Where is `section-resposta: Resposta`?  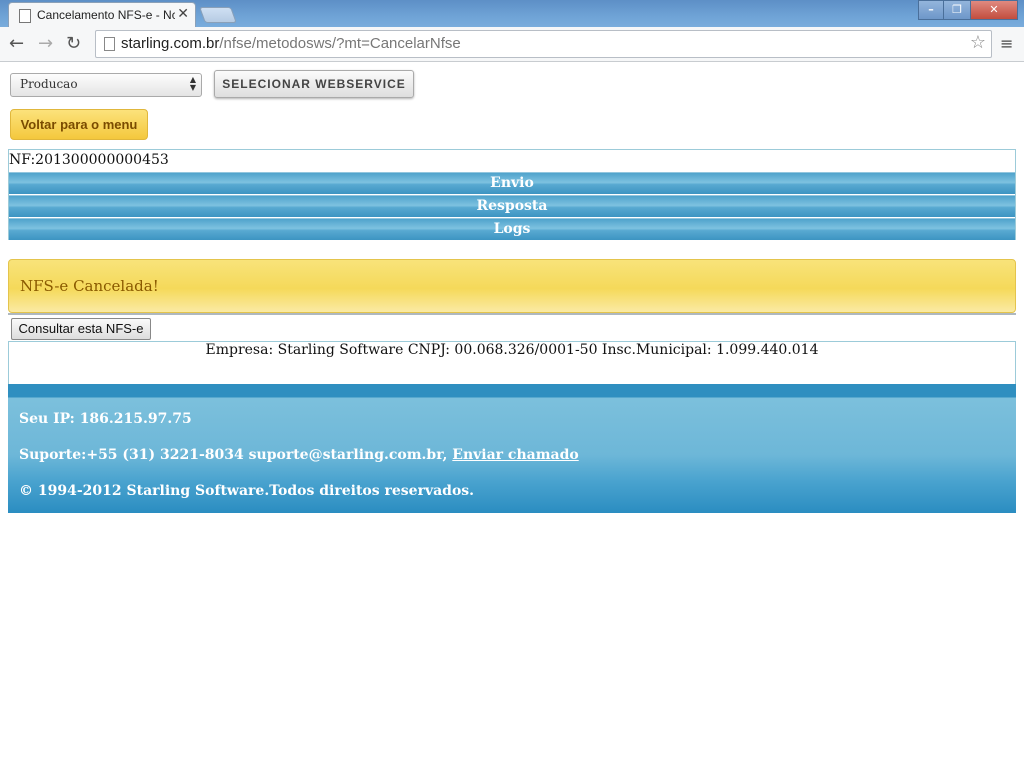
section-resposta: Resposta is located at coordinates (512, 206).